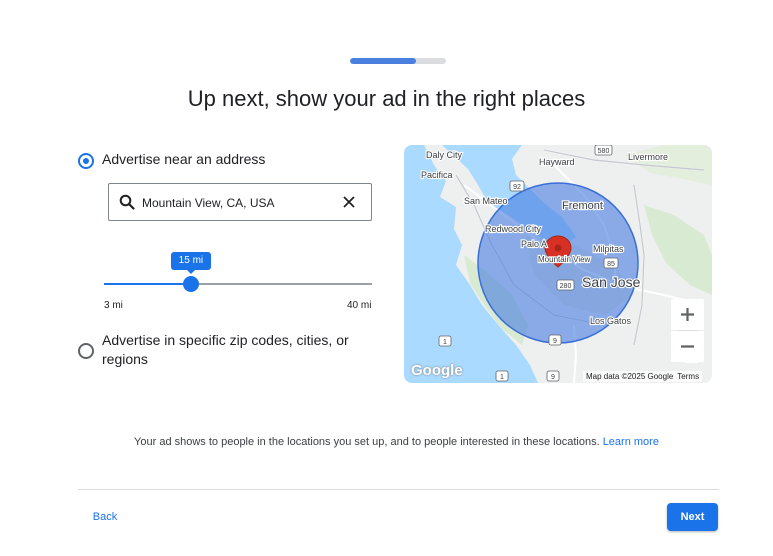 The width and height of the screenshot is (773, 556). What do you see at coordinates (86, 351) in the screenshot?
I see `regions-radio` at bounding box center [86, 351].